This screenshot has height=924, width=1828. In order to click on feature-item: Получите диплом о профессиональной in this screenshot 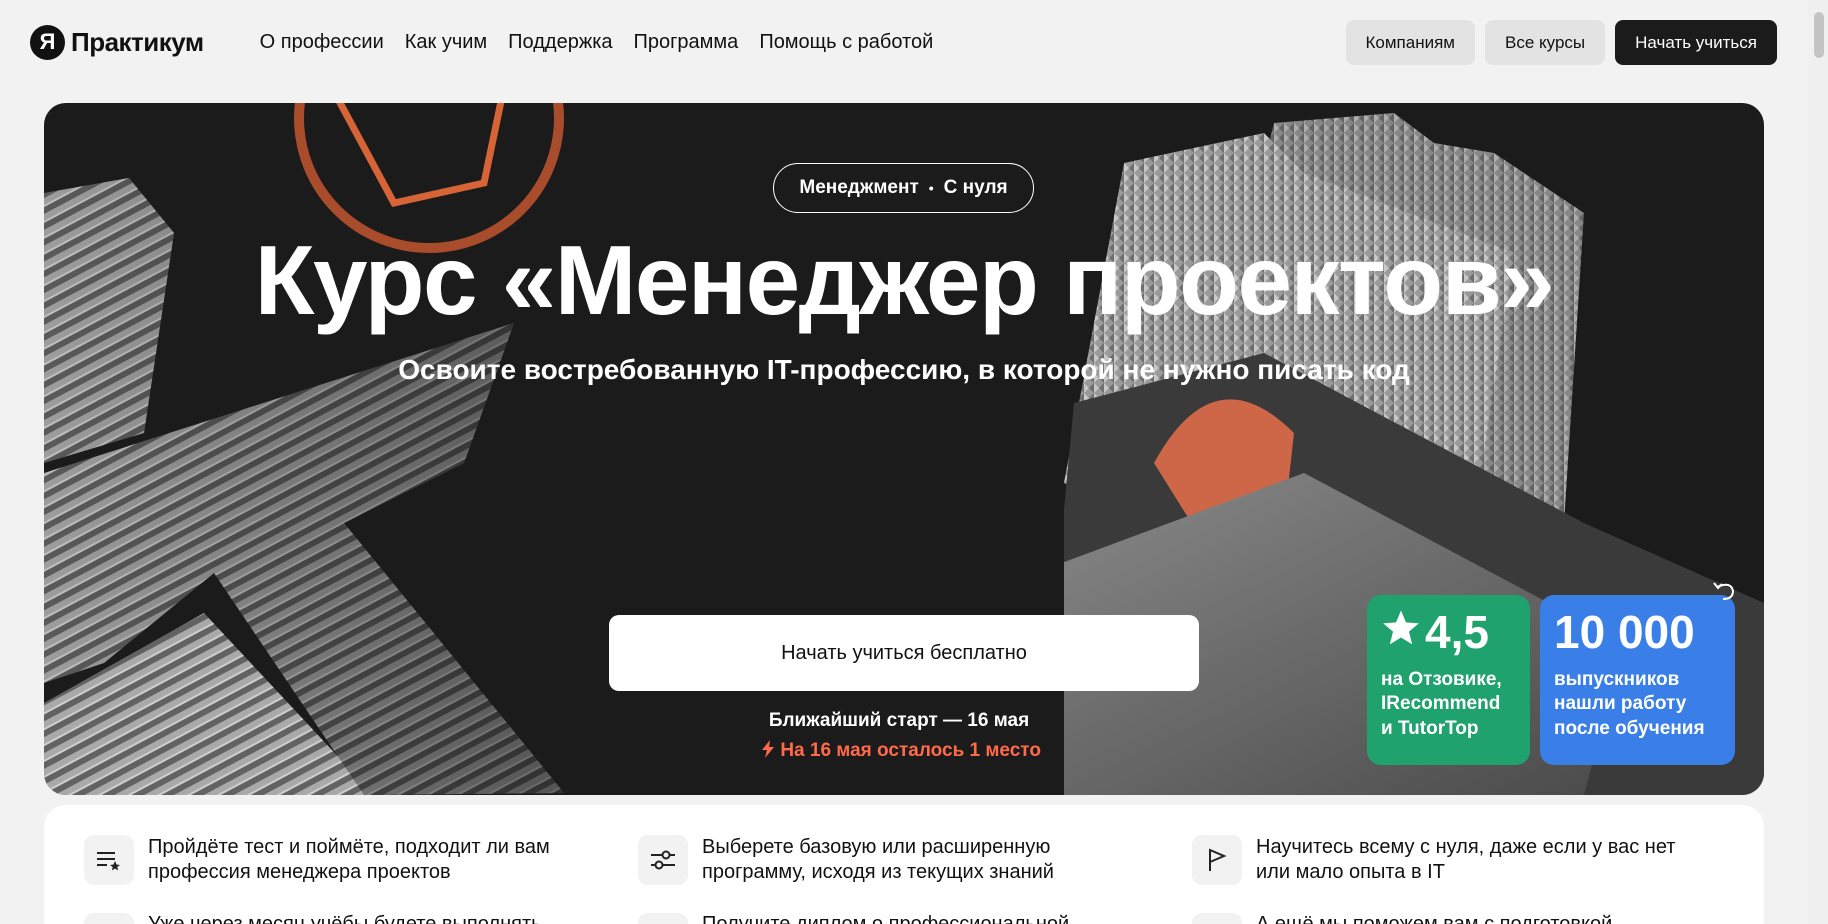, I will do `click(853, 918)`.